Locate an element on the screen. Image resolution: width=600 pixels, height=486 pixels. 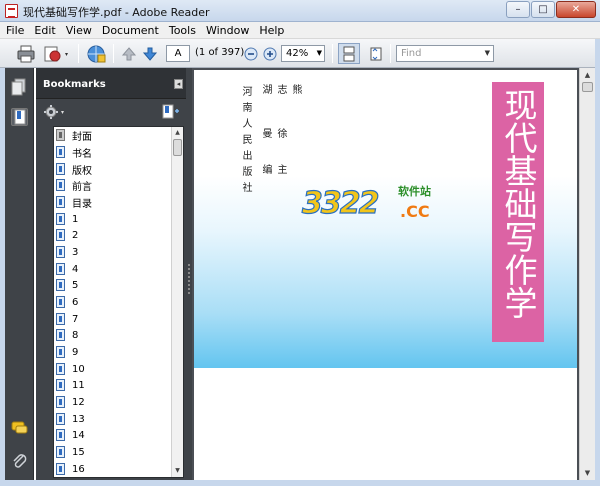
arrow-up-icon is located at coordinates (129, 53).